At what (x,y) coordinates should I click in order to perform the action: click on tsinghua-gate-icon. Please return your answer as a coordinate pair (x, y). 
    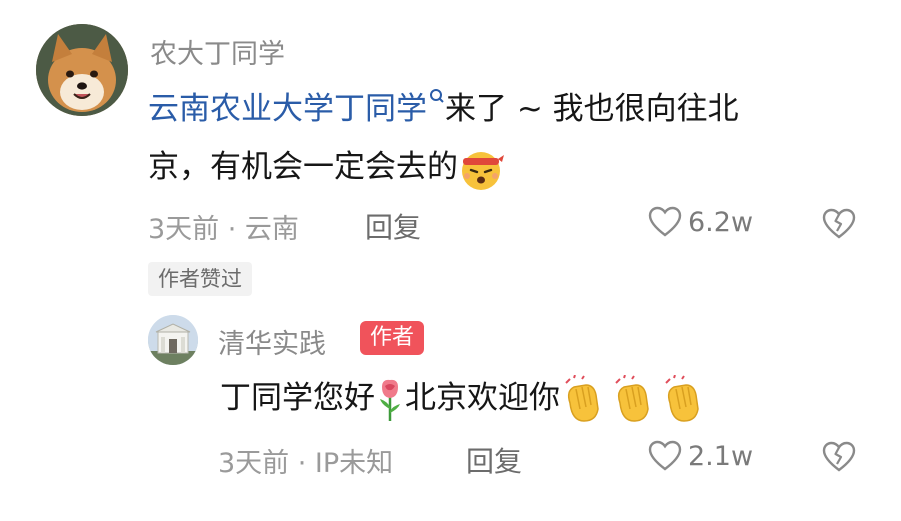
    Looking at the image, I should click on (173, 340).